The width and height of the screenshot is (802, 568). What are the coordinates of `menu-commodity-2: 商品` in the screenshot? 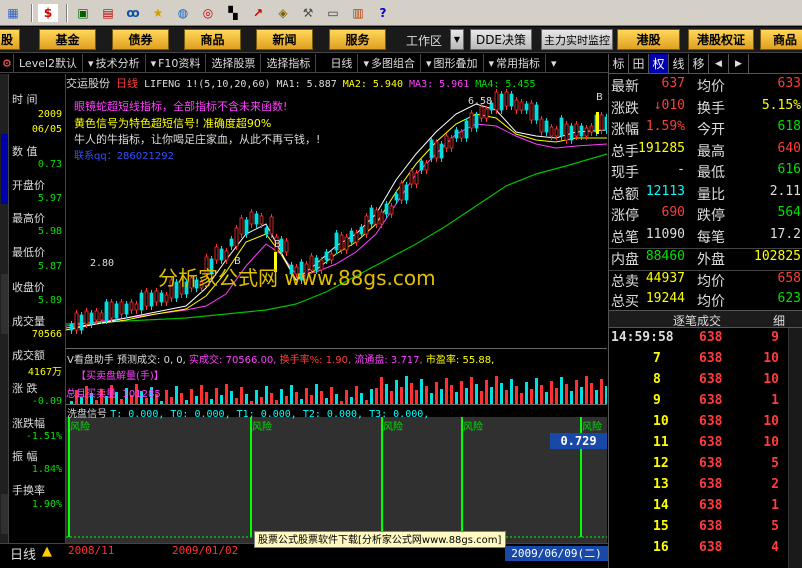 It's located at (781, 39).